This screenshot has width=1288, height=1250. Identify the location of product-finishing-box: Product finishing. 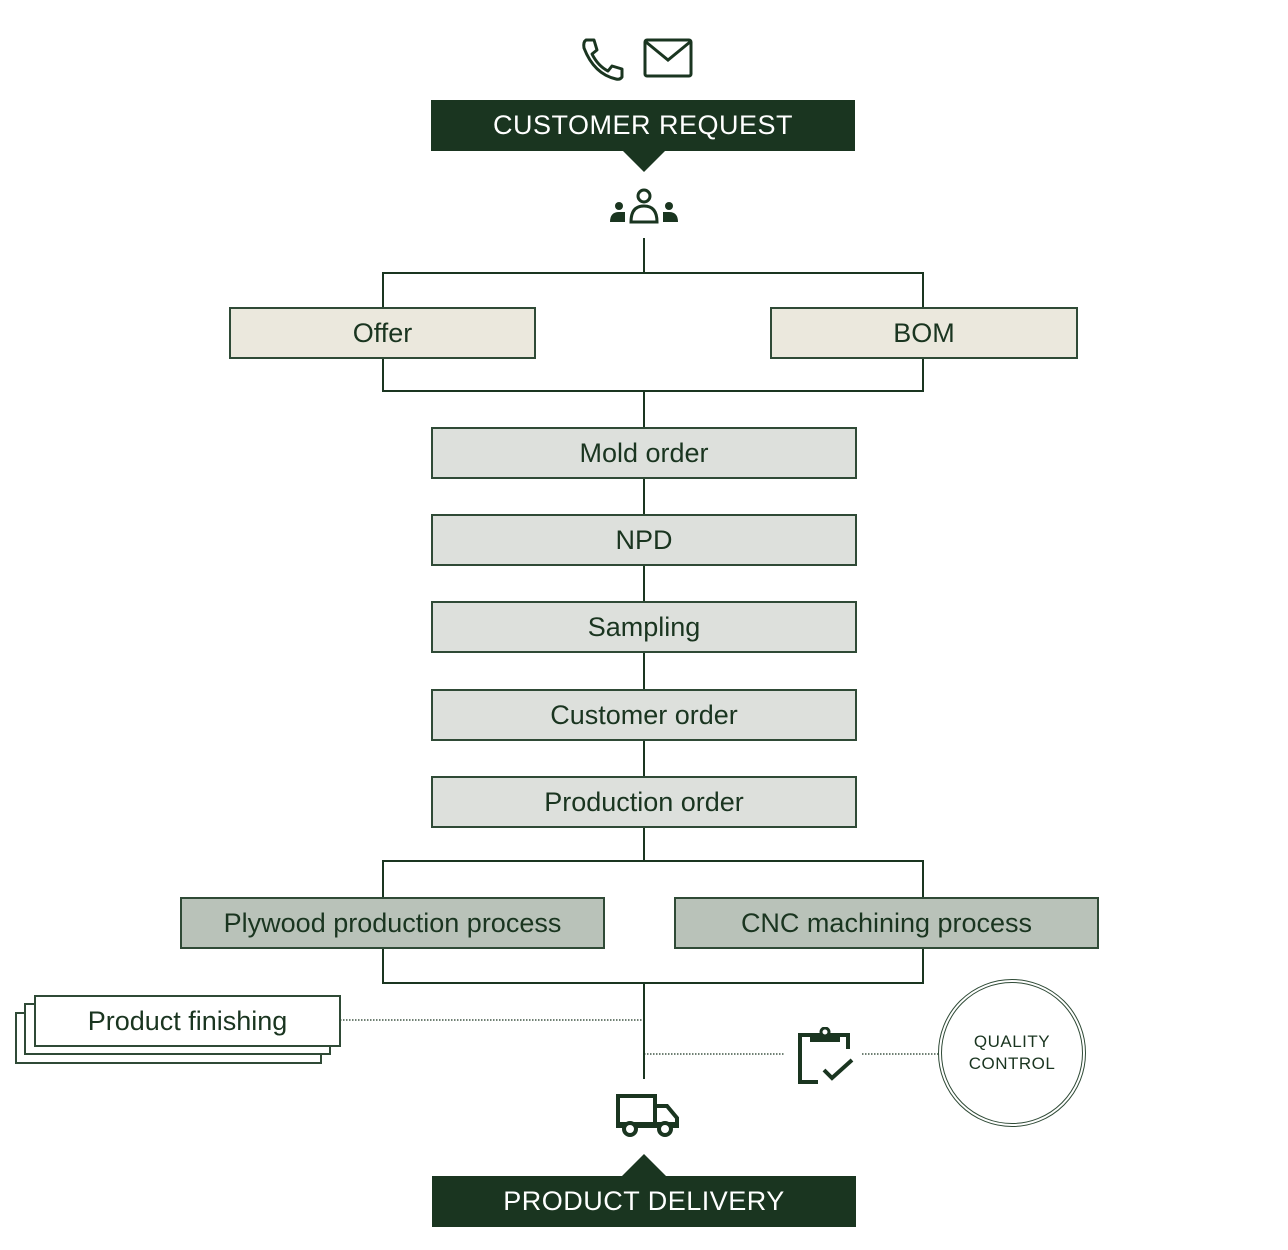
(187, 1021).